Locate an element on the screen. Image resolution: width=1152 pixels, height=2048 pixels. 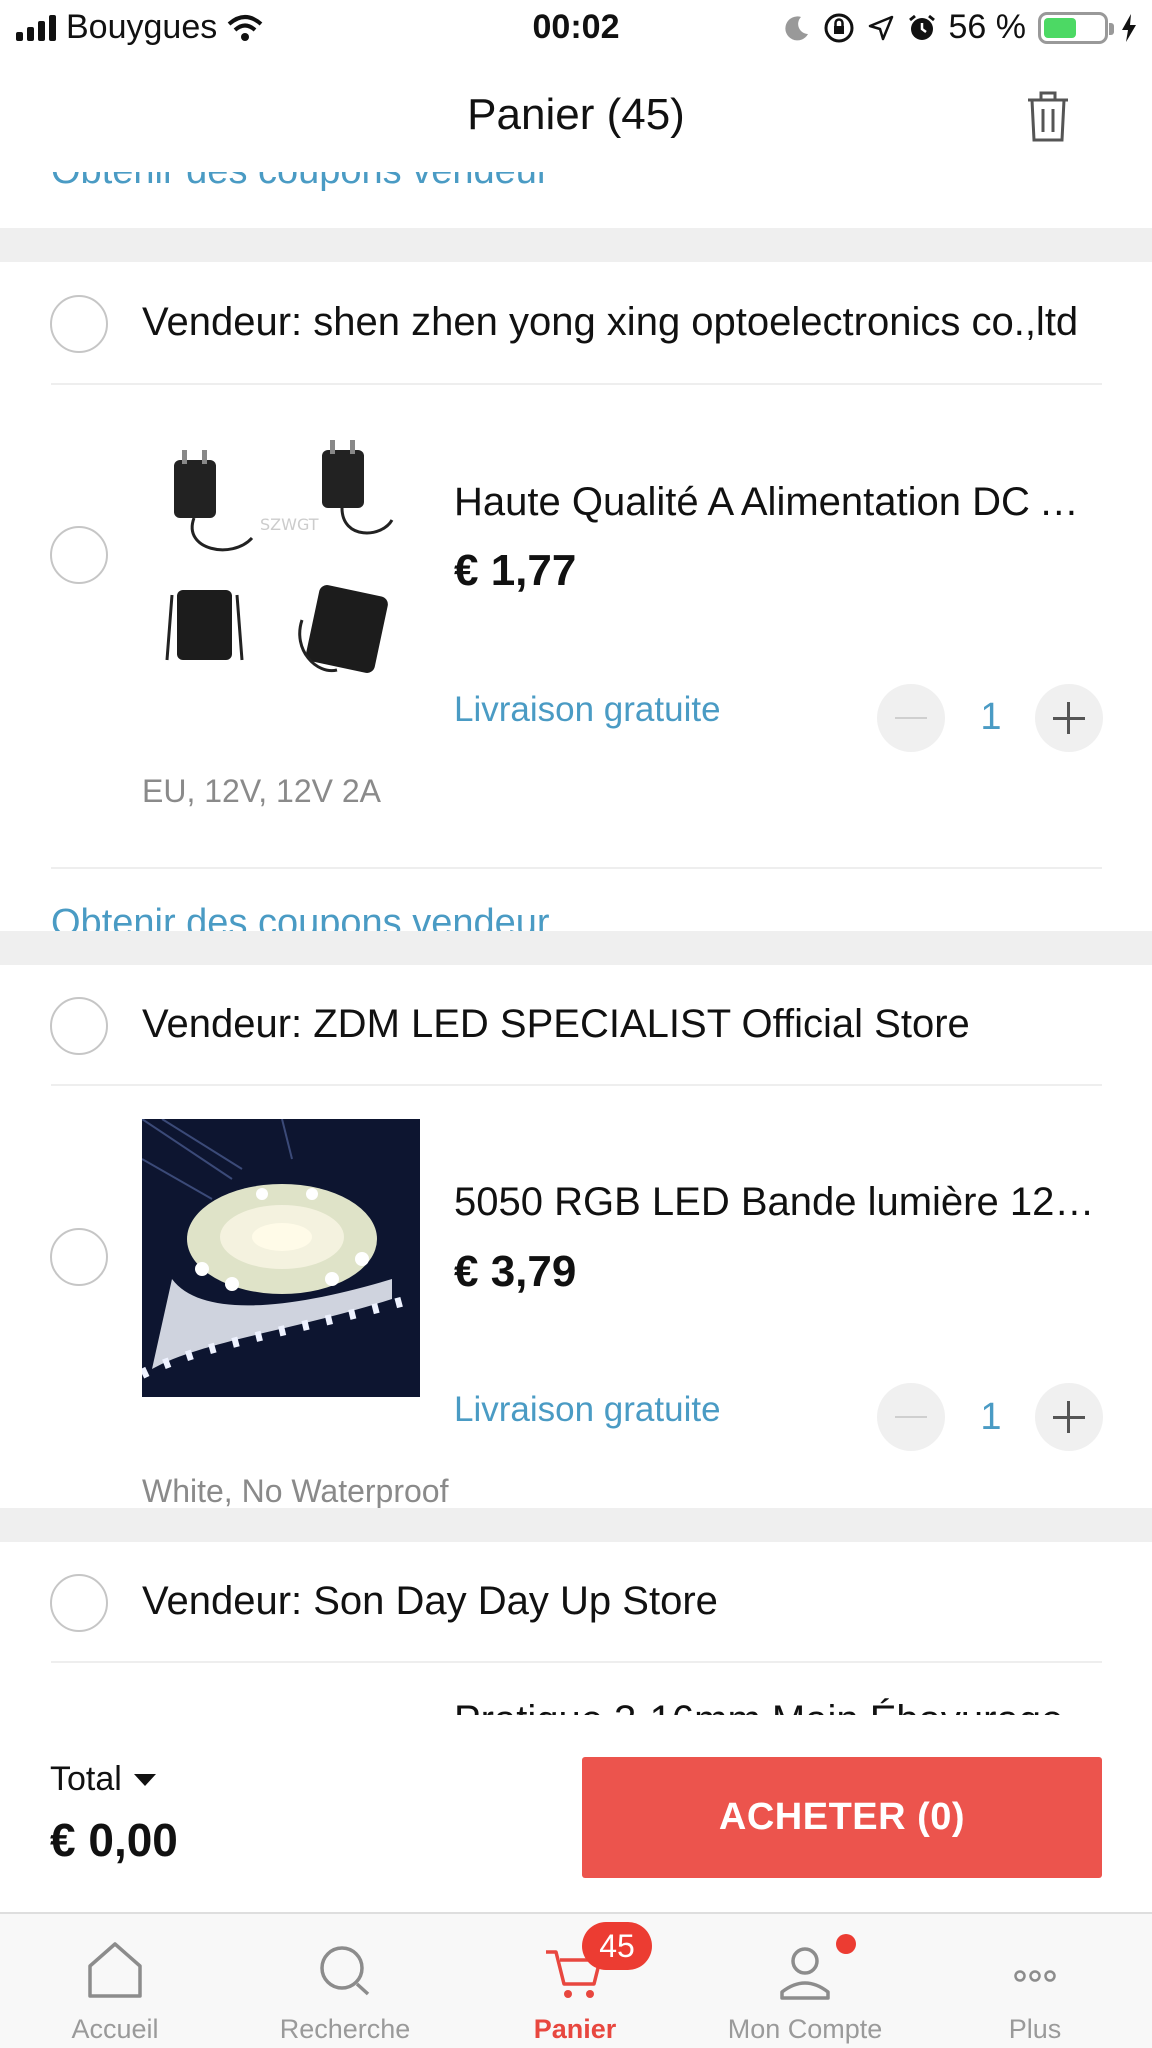
home-icon is located at coordinates (115, 1970).